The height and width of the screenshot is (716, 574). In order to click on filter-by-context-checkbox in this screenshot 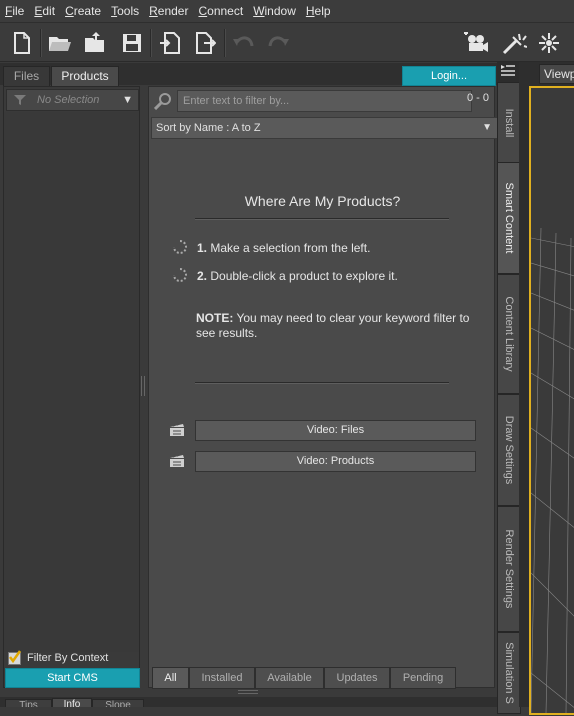, I will do `click(15, 657)`.